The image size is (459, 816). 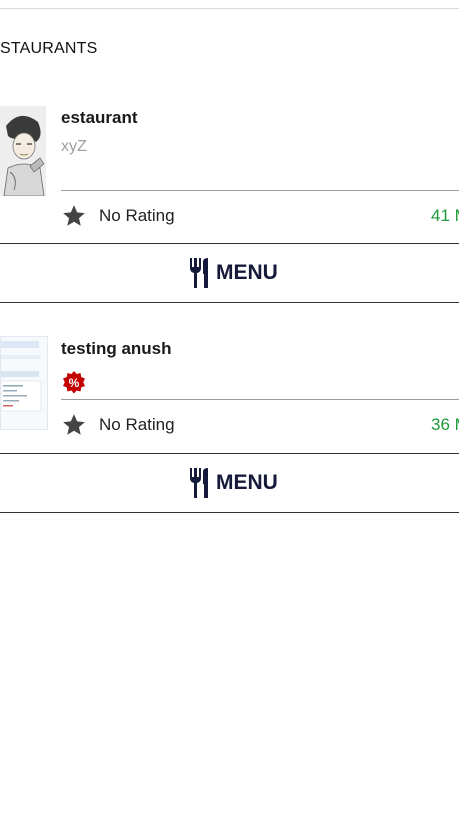 I want to click on restaurant-name: estaurant, so click(x=99, y=118).